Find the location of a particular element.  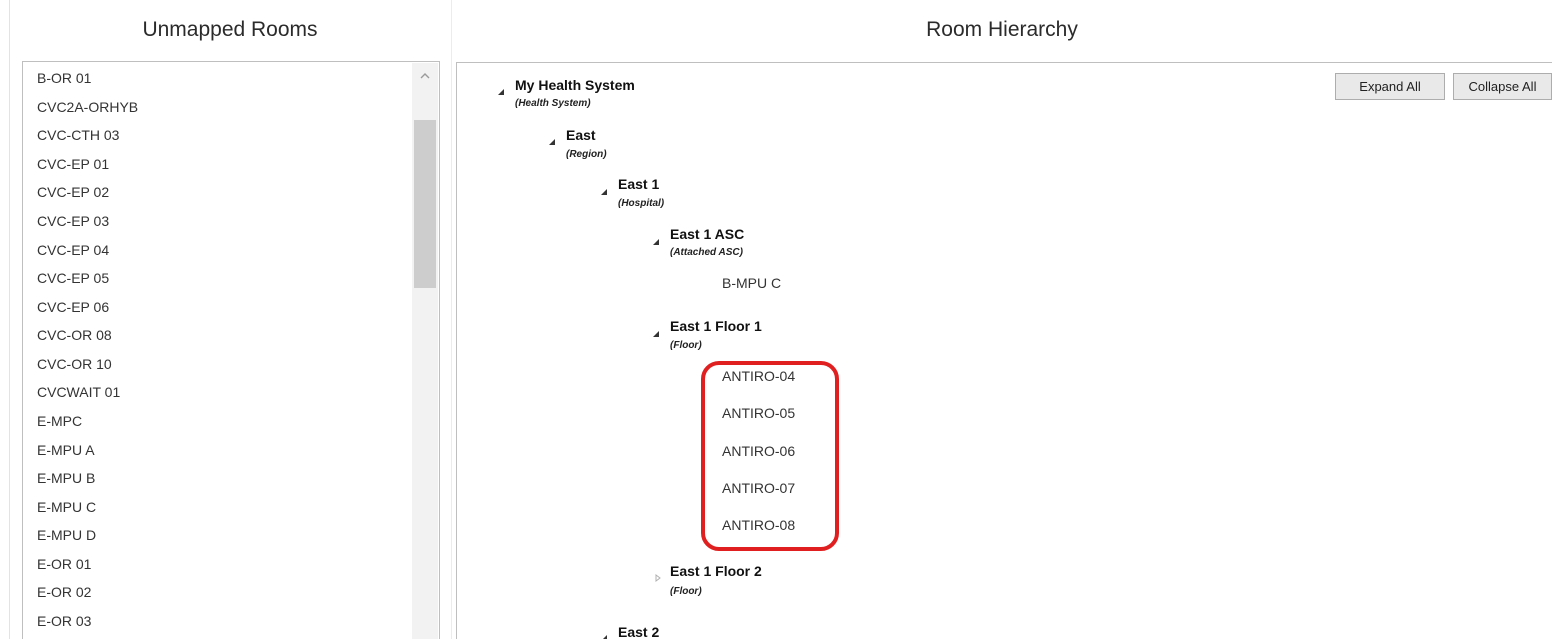

panel-divider is located at coordinates (451, 319).